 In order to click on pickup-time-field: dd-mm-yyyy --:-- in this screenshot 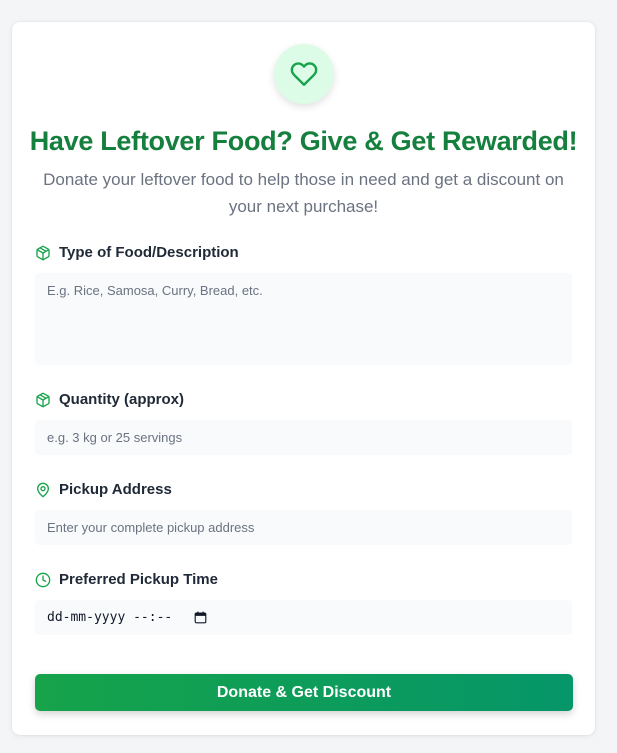, I will do `click(303, 617)`.